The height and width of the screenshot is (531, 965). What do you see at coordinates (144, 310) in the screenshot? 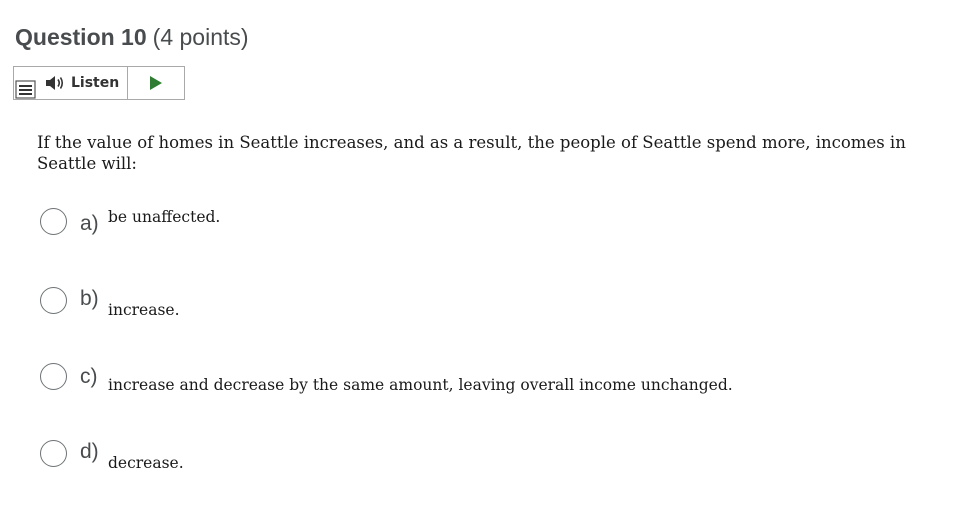
I see `option-text-b: increase.` at bounding box center [144, 310].